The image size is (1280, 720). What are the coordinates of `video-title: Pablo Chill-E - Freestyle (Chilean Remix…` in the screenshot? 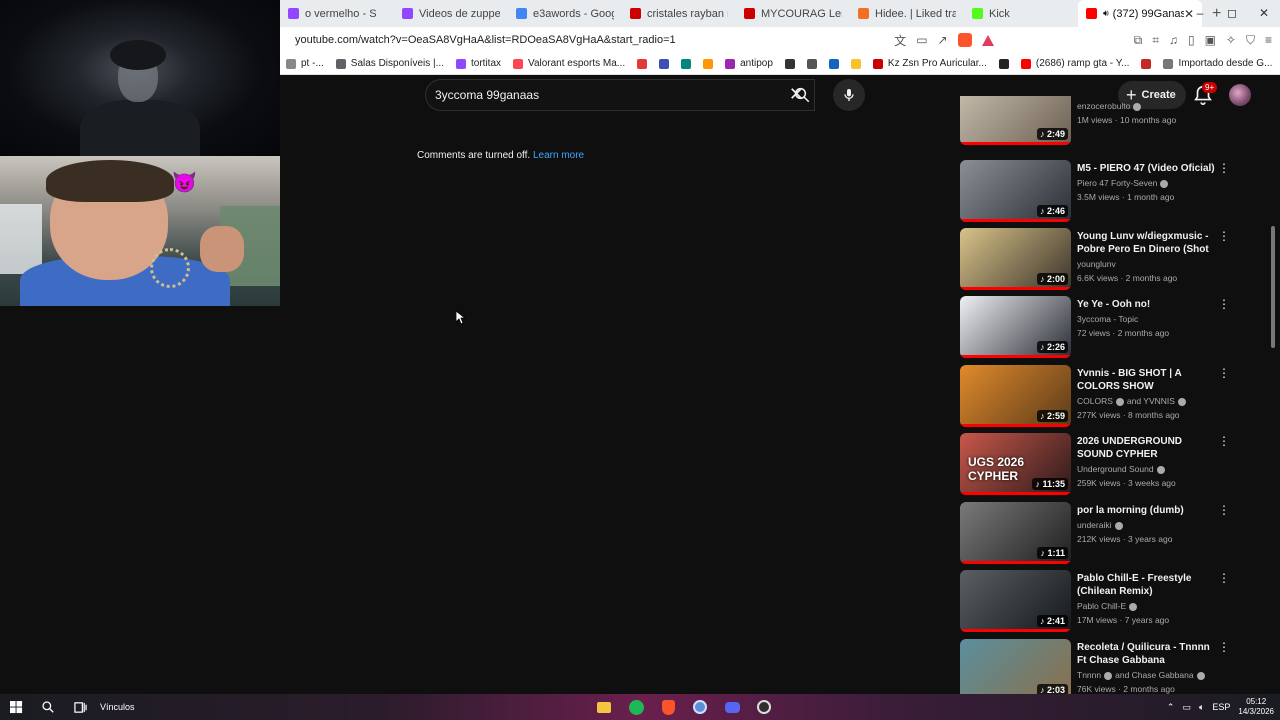 It's located at (1147, 585).